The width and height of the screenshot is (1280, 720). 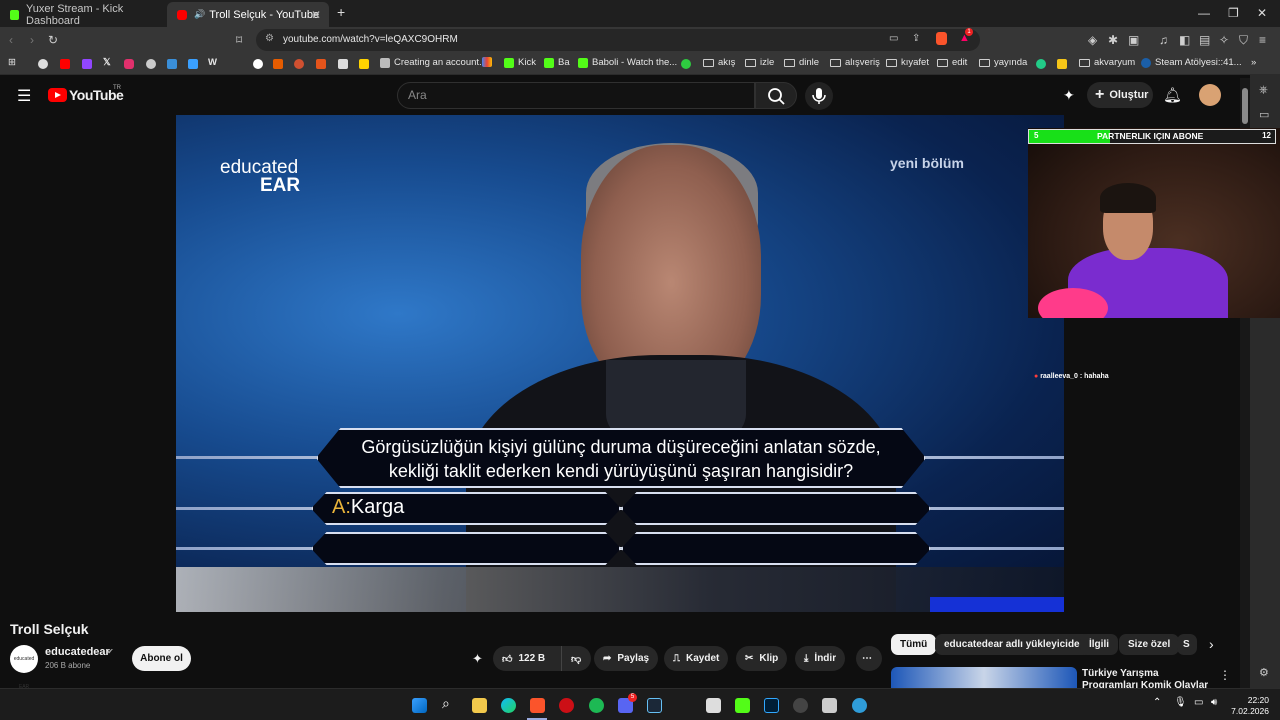 What do you see at coordinates (869, 658) in the screenshot?
I see `more-actions-button: ⋯` at bounding box center [869, 658].